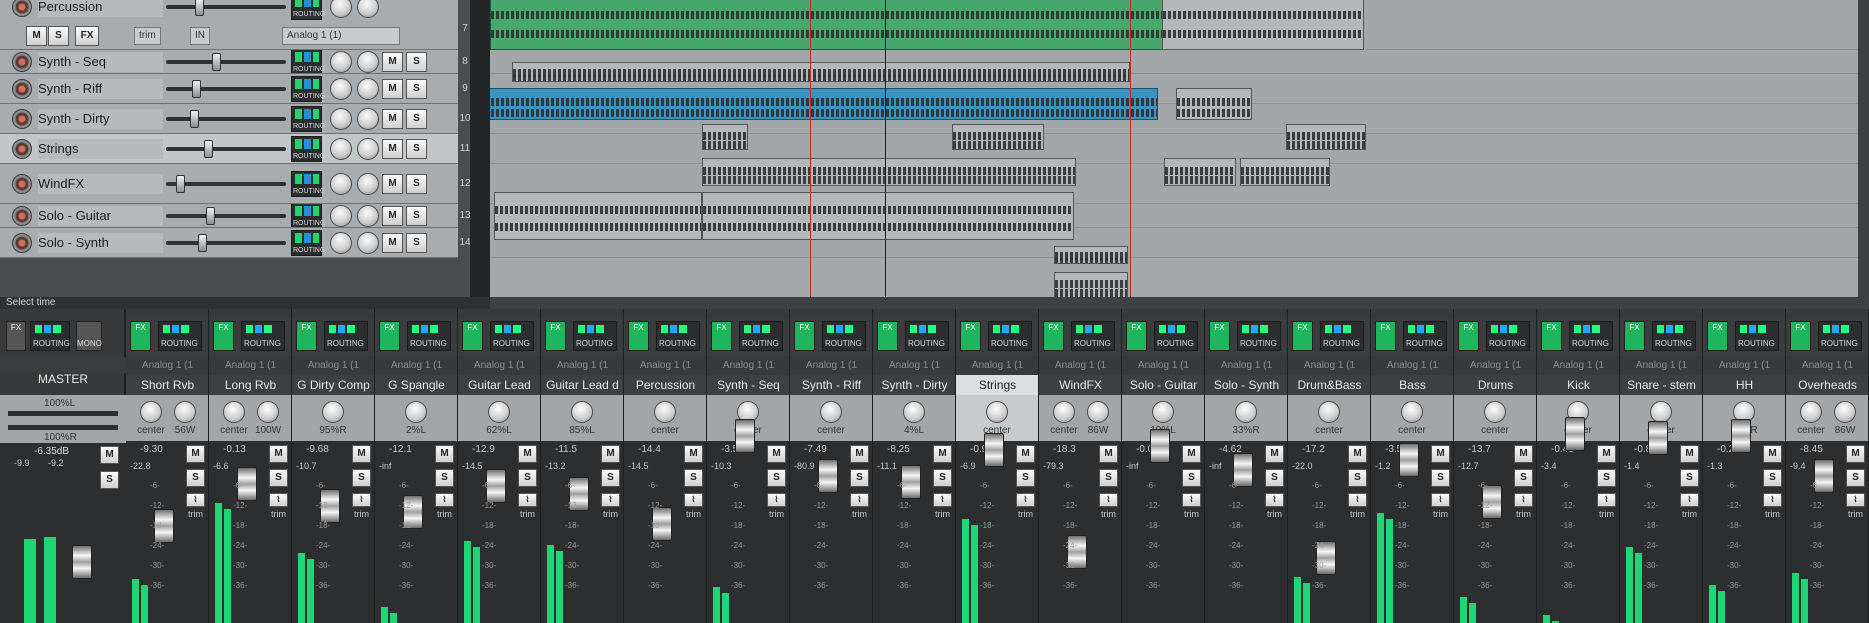 The image size is (1869, 623). Describe the element at coordinates (89, 336) in the screenshot. I see `master-mono-button: MONO` at that location.